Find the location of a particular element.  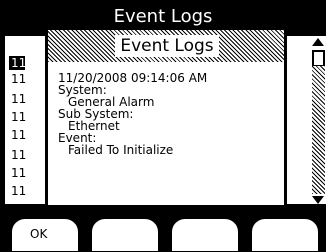

ok-softkey: OK is located at coordinates (45, 235).